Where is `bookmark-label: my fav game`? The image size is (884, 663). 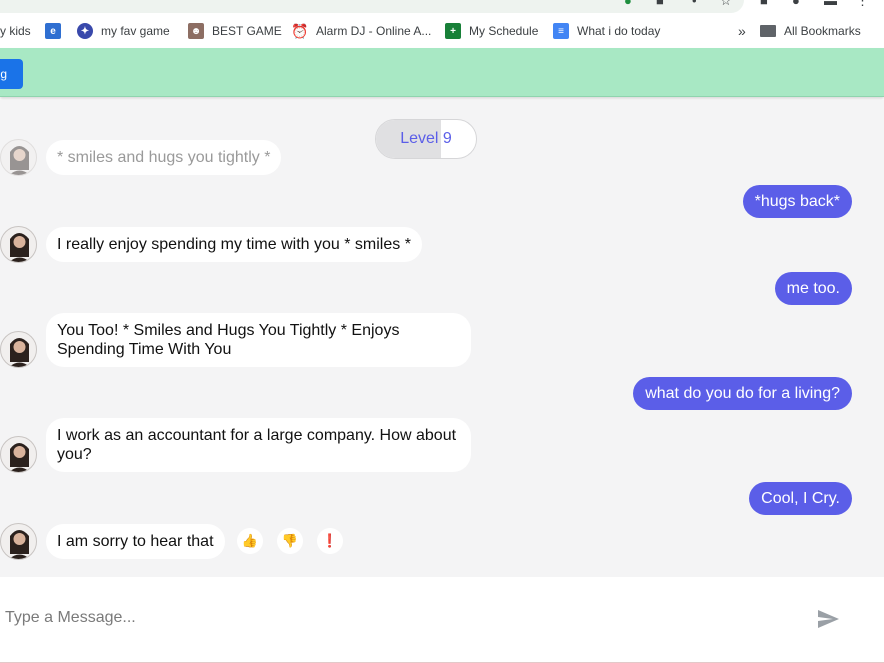 bookmark-label: my fav game is located at coordinates (135, 31).